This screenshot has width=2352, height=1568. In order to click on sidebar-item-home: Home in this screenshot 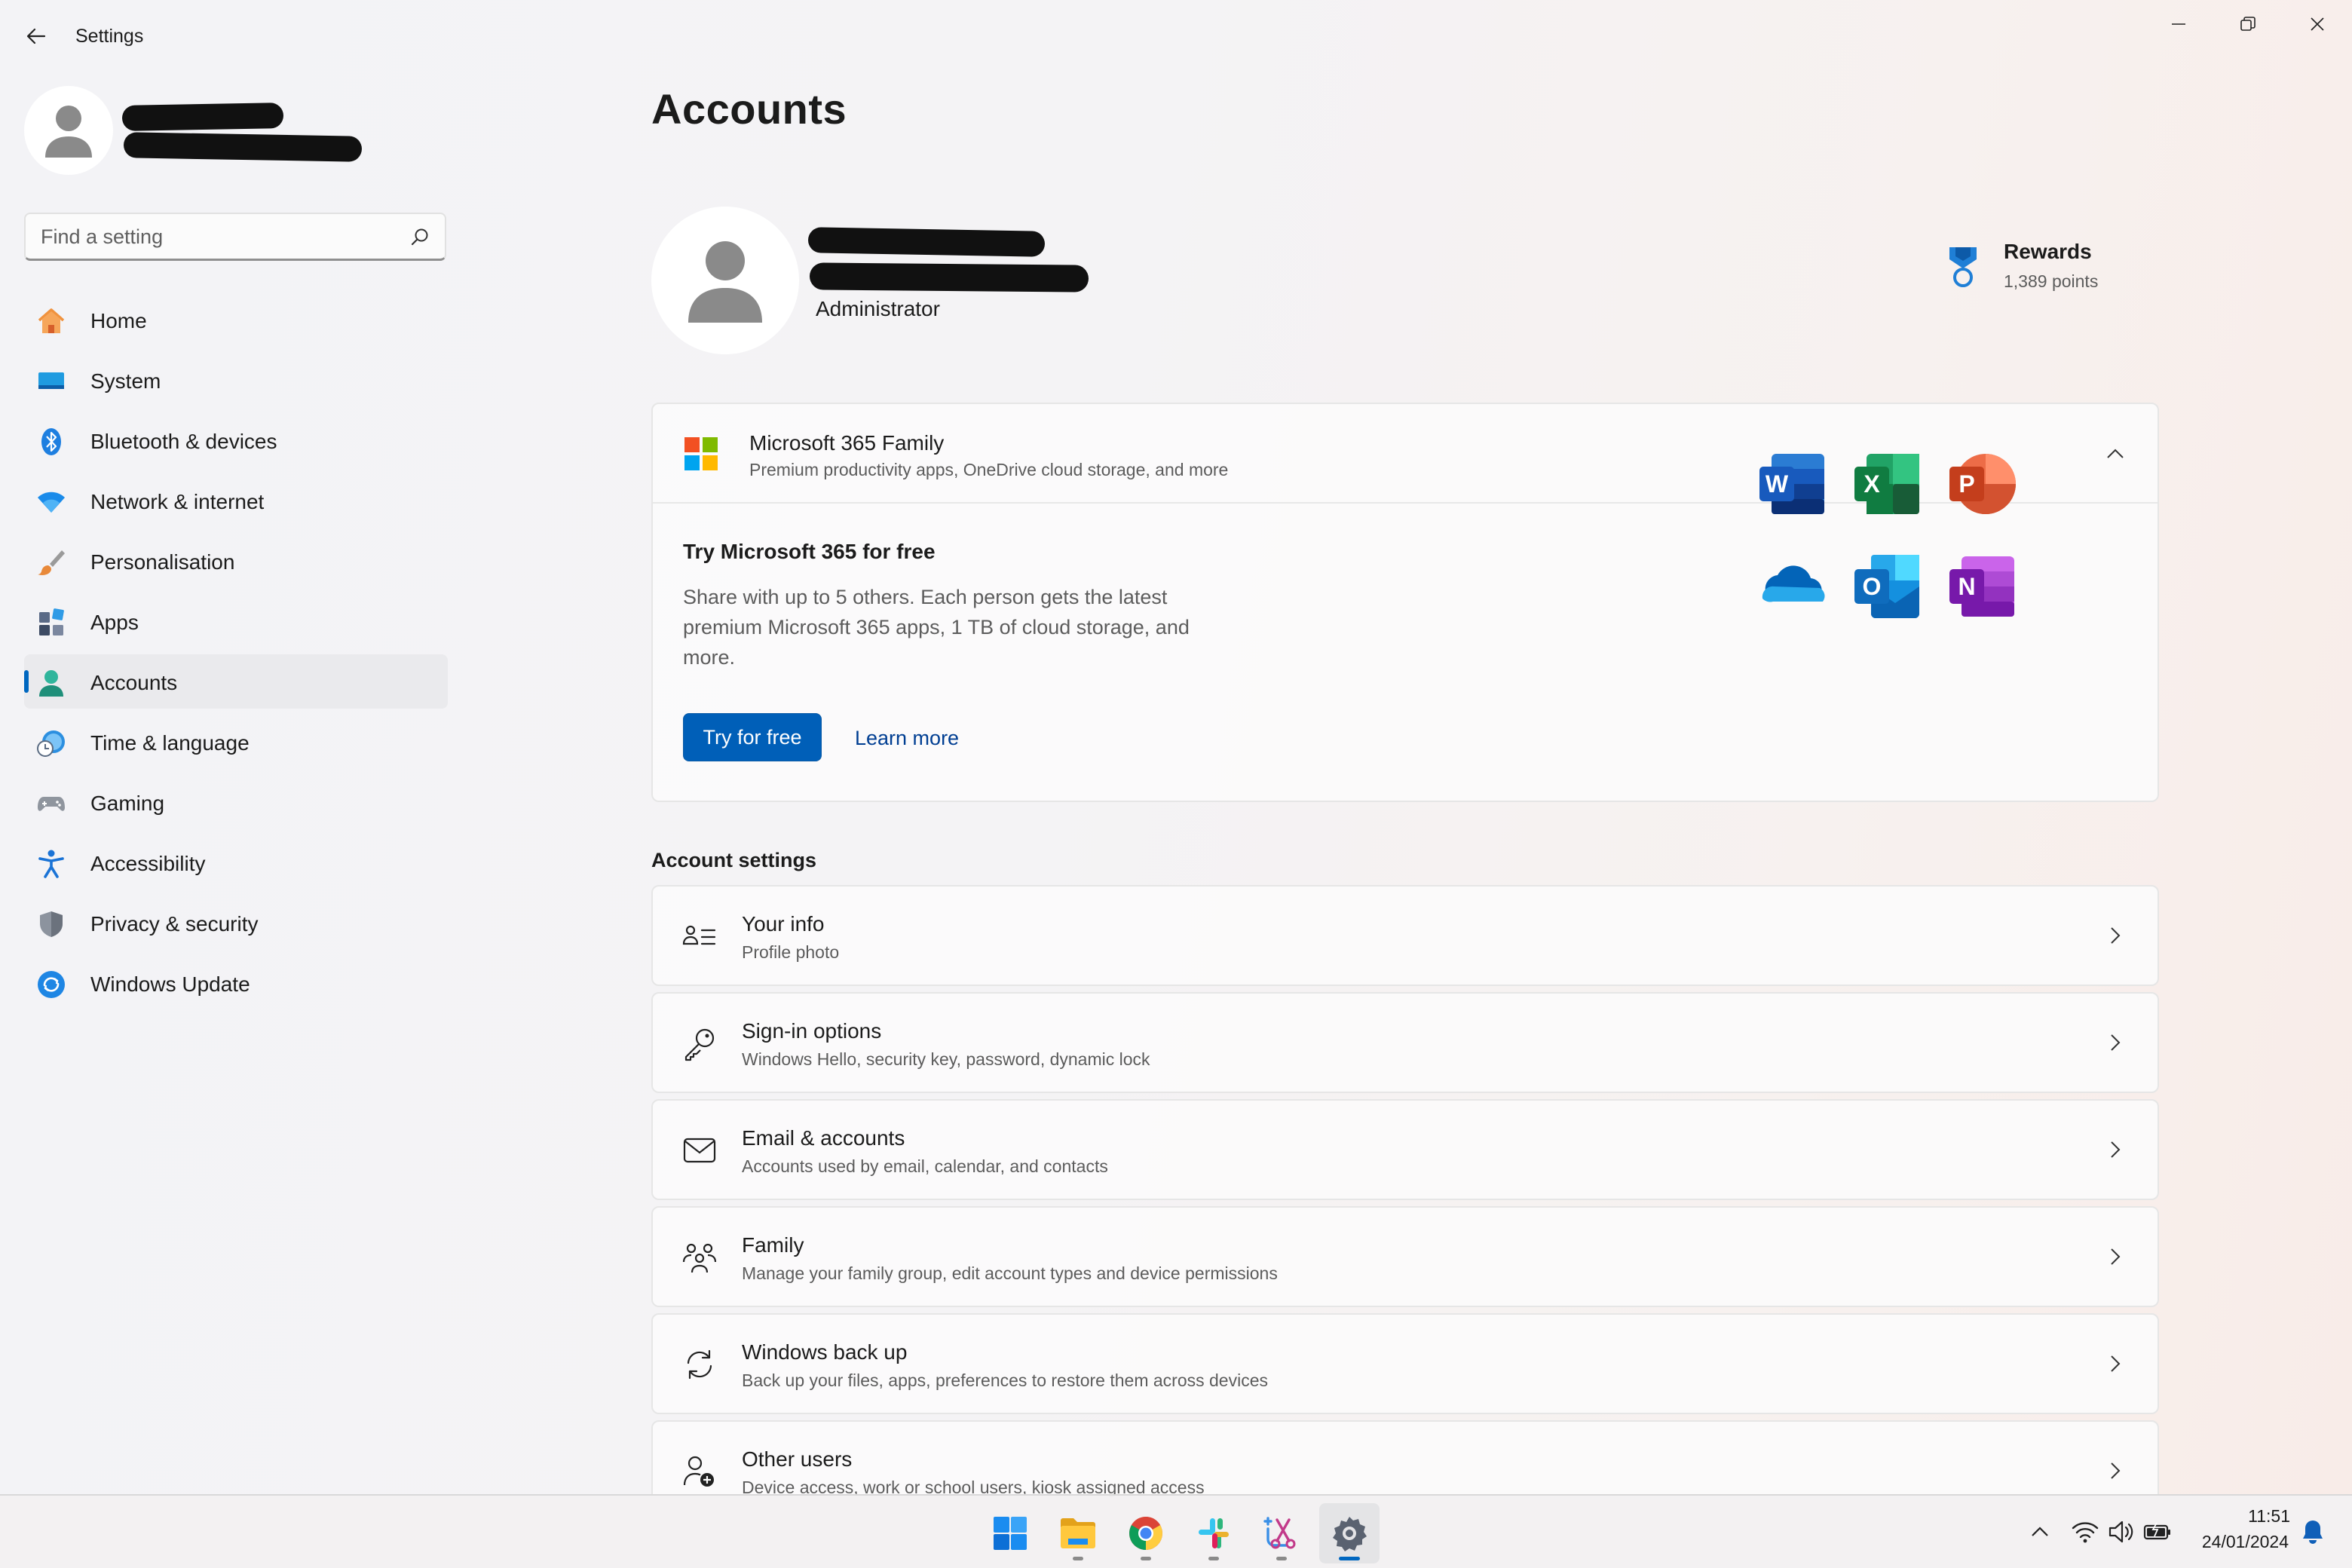, I will do `click(236, 319)`.